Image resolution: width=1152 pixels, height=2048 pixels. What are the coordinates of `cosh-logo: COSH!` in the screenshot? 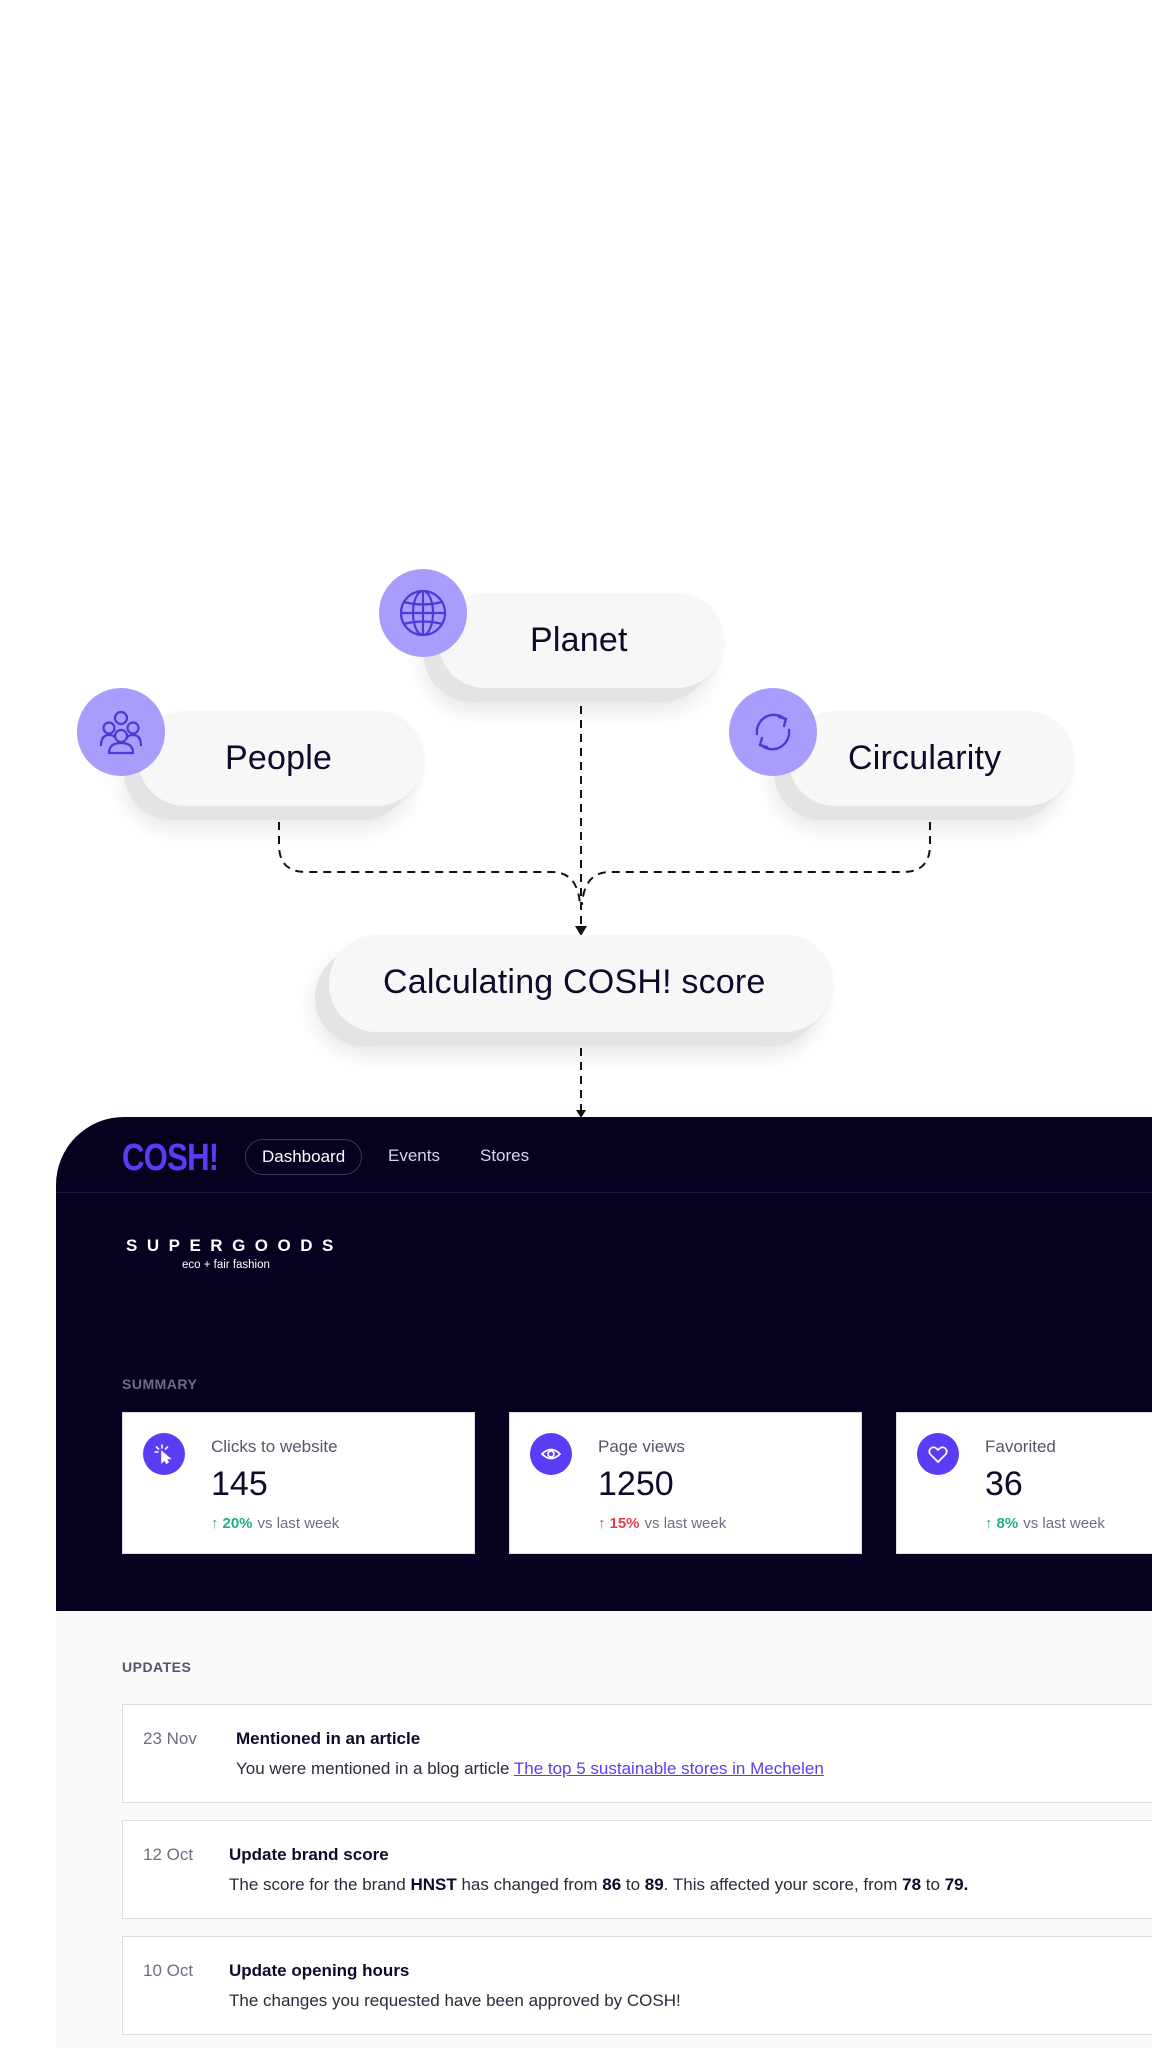 It's located at (170, 1158).